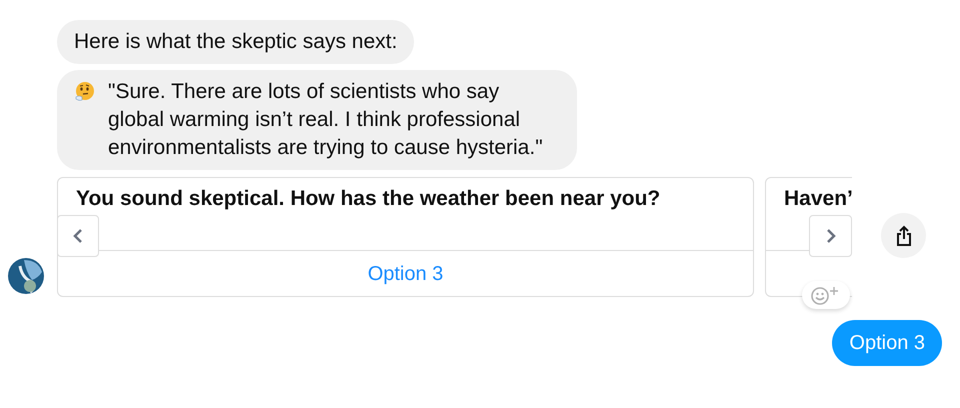  What do you see at coordinates (326, 120) in the screenshot?
I see `message-text: "Sure. There are lots of scientists who say global warming isn’t real. I think professional environmentalists are trying to cause hysteria."` at bounding box center [326, 120].